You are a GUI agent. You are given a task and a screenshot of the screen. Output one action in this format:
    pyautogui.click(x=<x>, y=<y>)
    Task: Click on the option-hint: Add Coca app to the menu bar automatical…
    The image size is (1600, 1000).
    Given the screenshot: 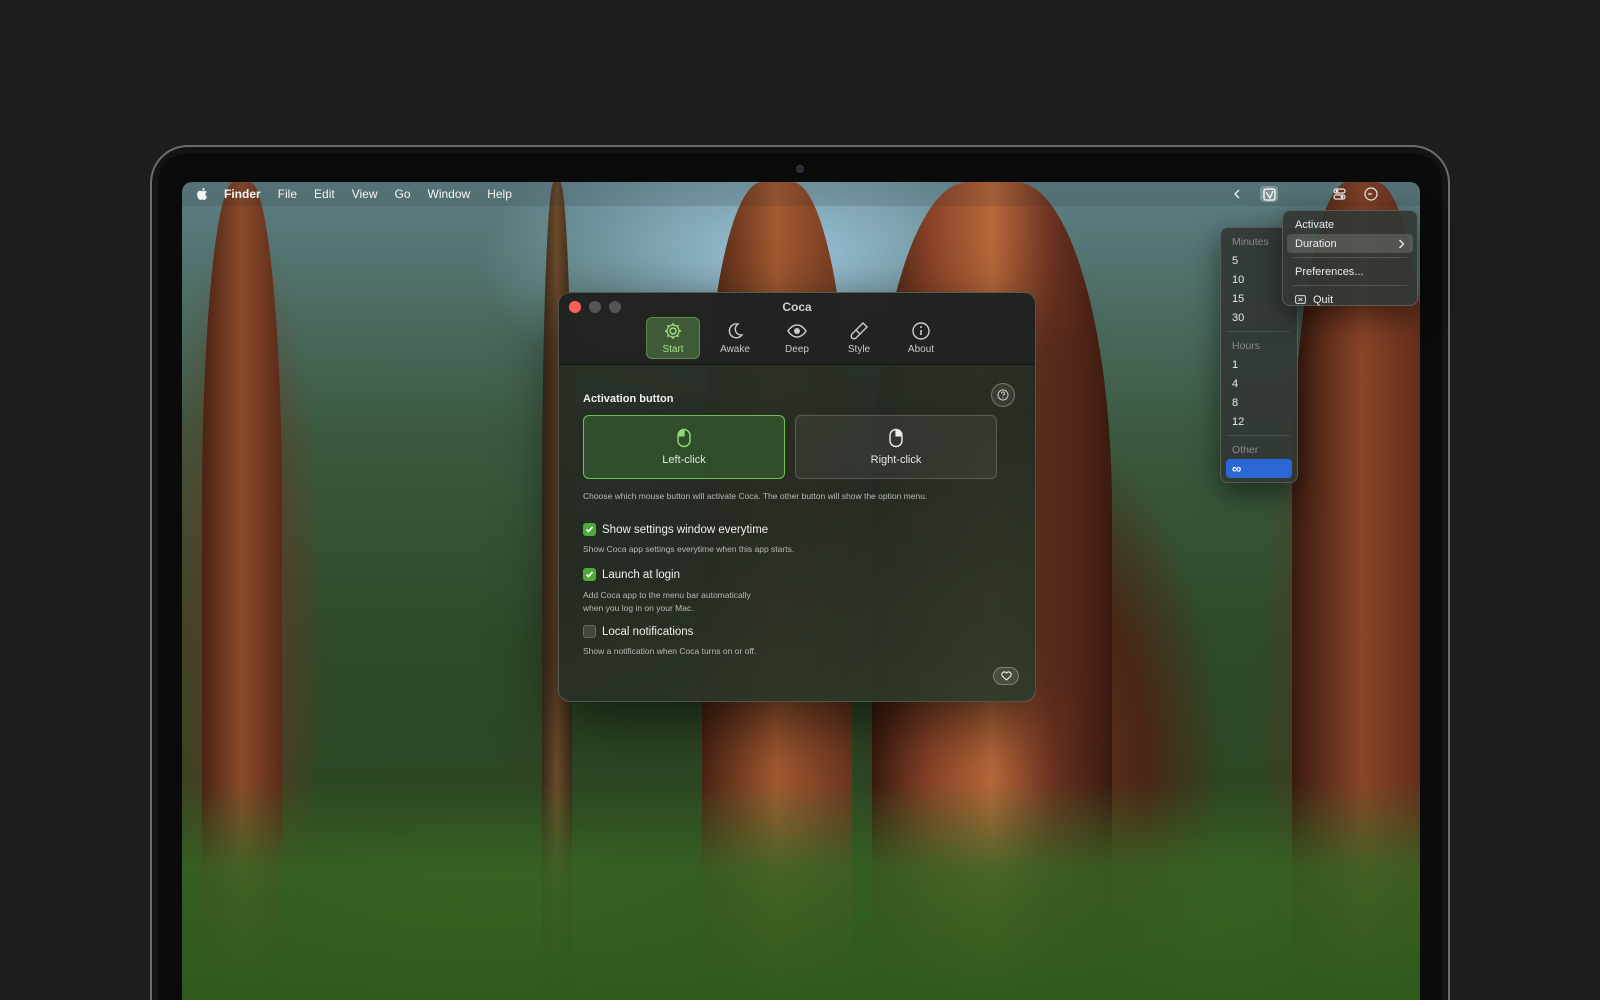 What is the action you would take?
    pyautogui.click(x=667, y=602)
    